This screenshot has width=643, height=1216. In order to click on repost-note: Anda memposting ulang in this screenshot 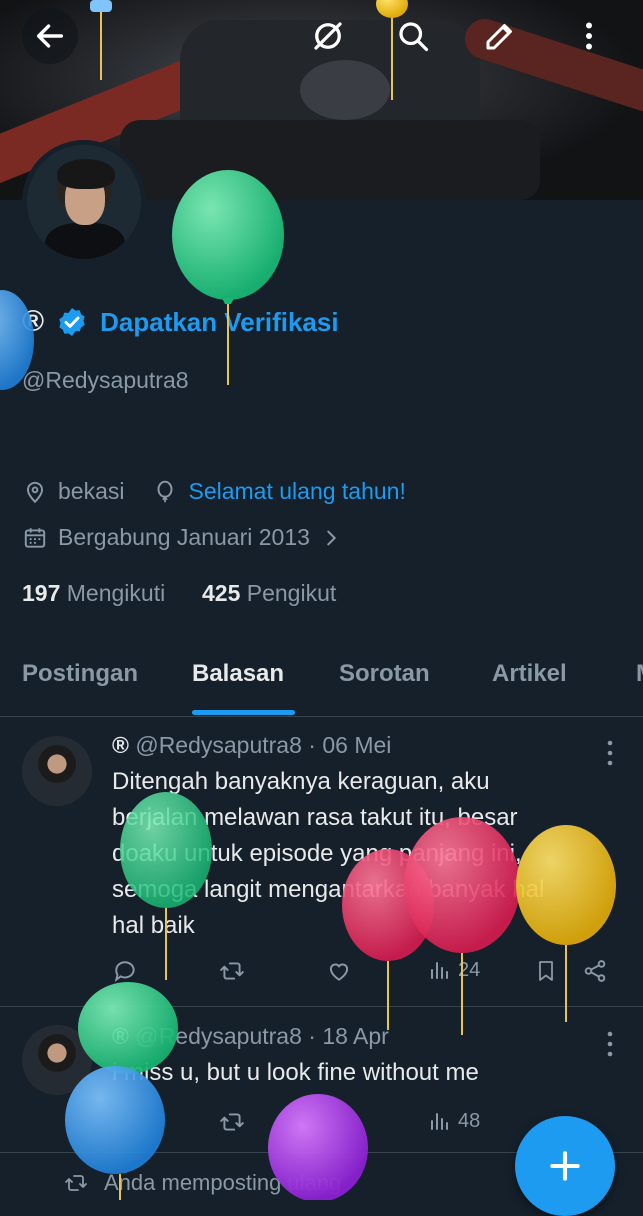, I will do `click(201, 1183)`.